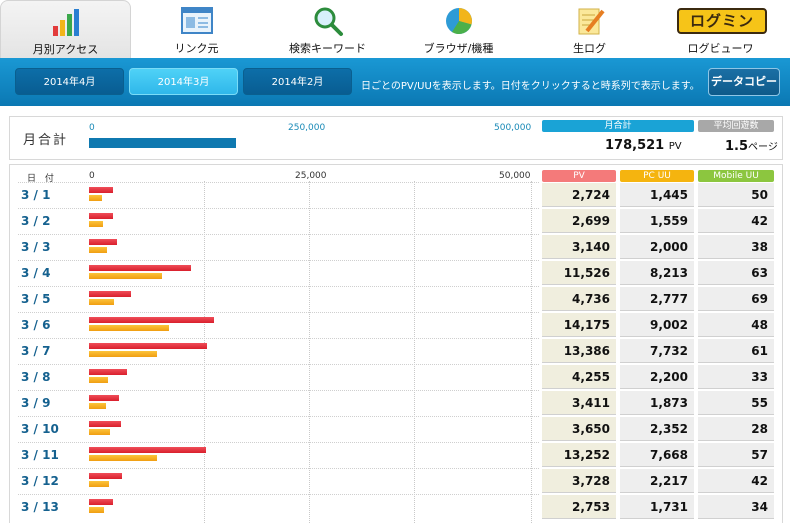 This screenshot has height=523, width=790. Describe the element at coordinates (515, 176) in the screenshot. I see `table-scale-50k: 50,000` at that location.